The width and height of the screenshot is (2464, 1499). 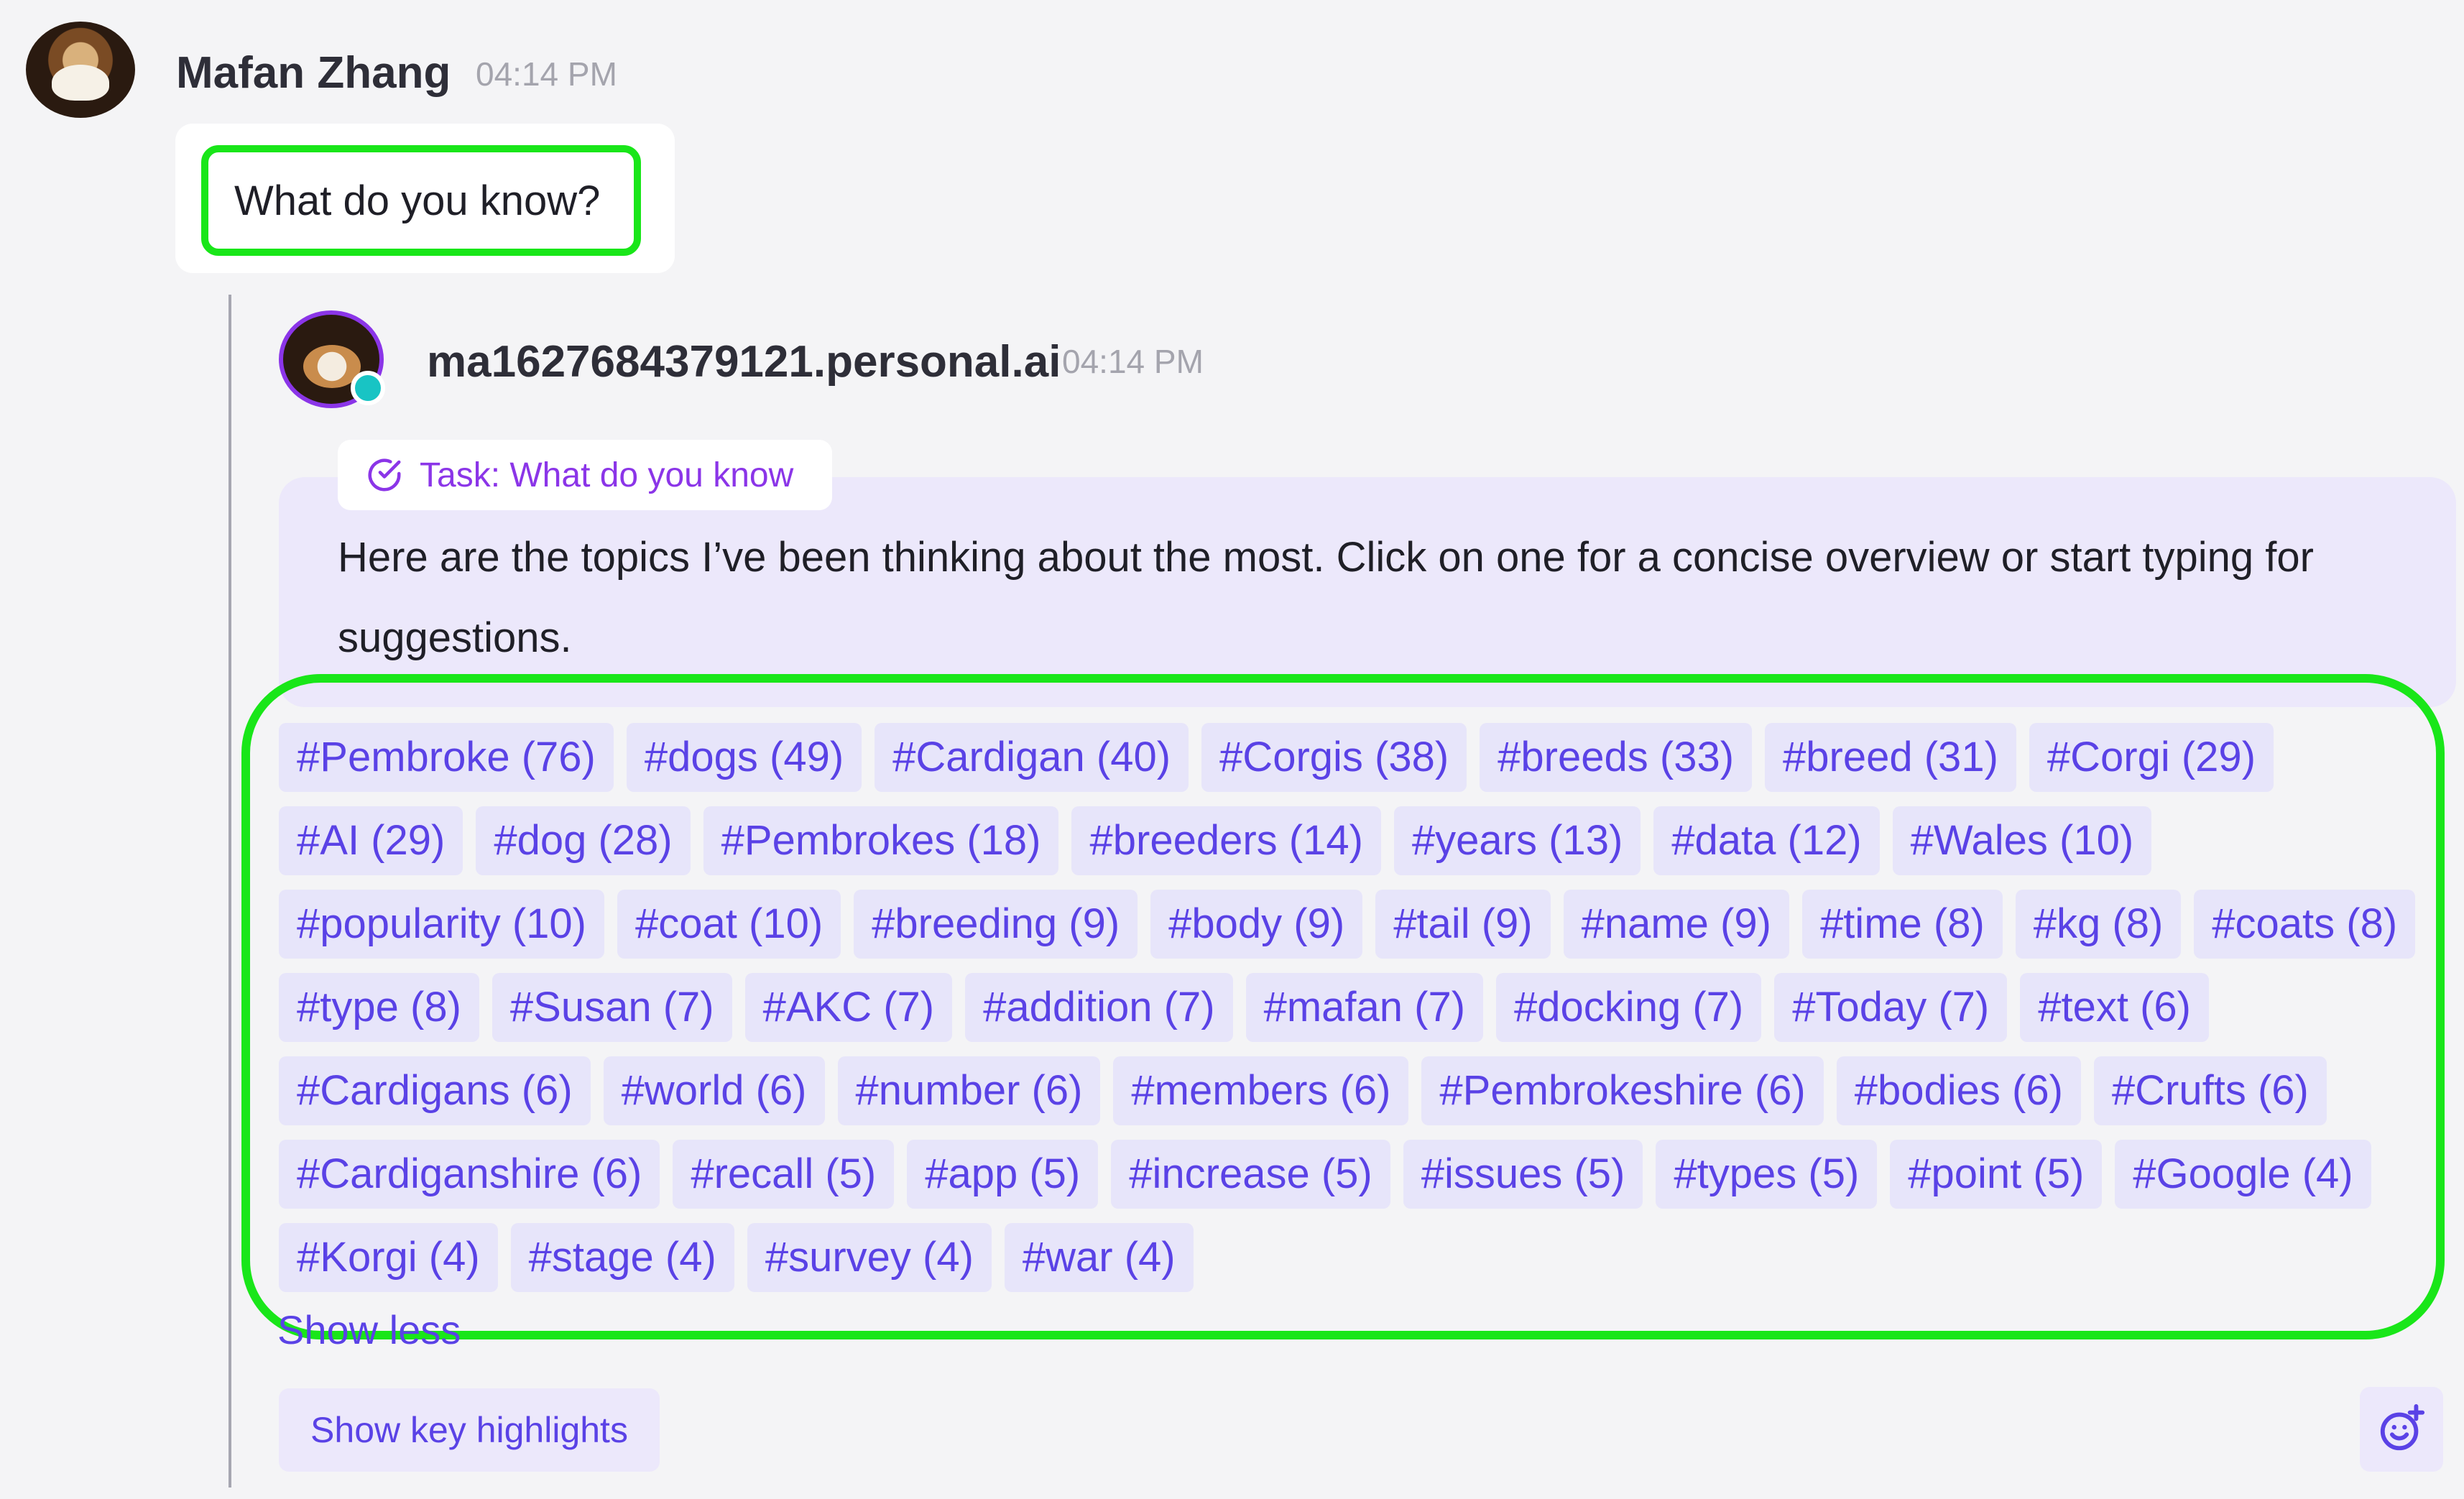 What do you see at coordinates (869, 1257) in the screenshot?
I see `topic-chip: #survey (4)` at bounding box center [869, 1257].